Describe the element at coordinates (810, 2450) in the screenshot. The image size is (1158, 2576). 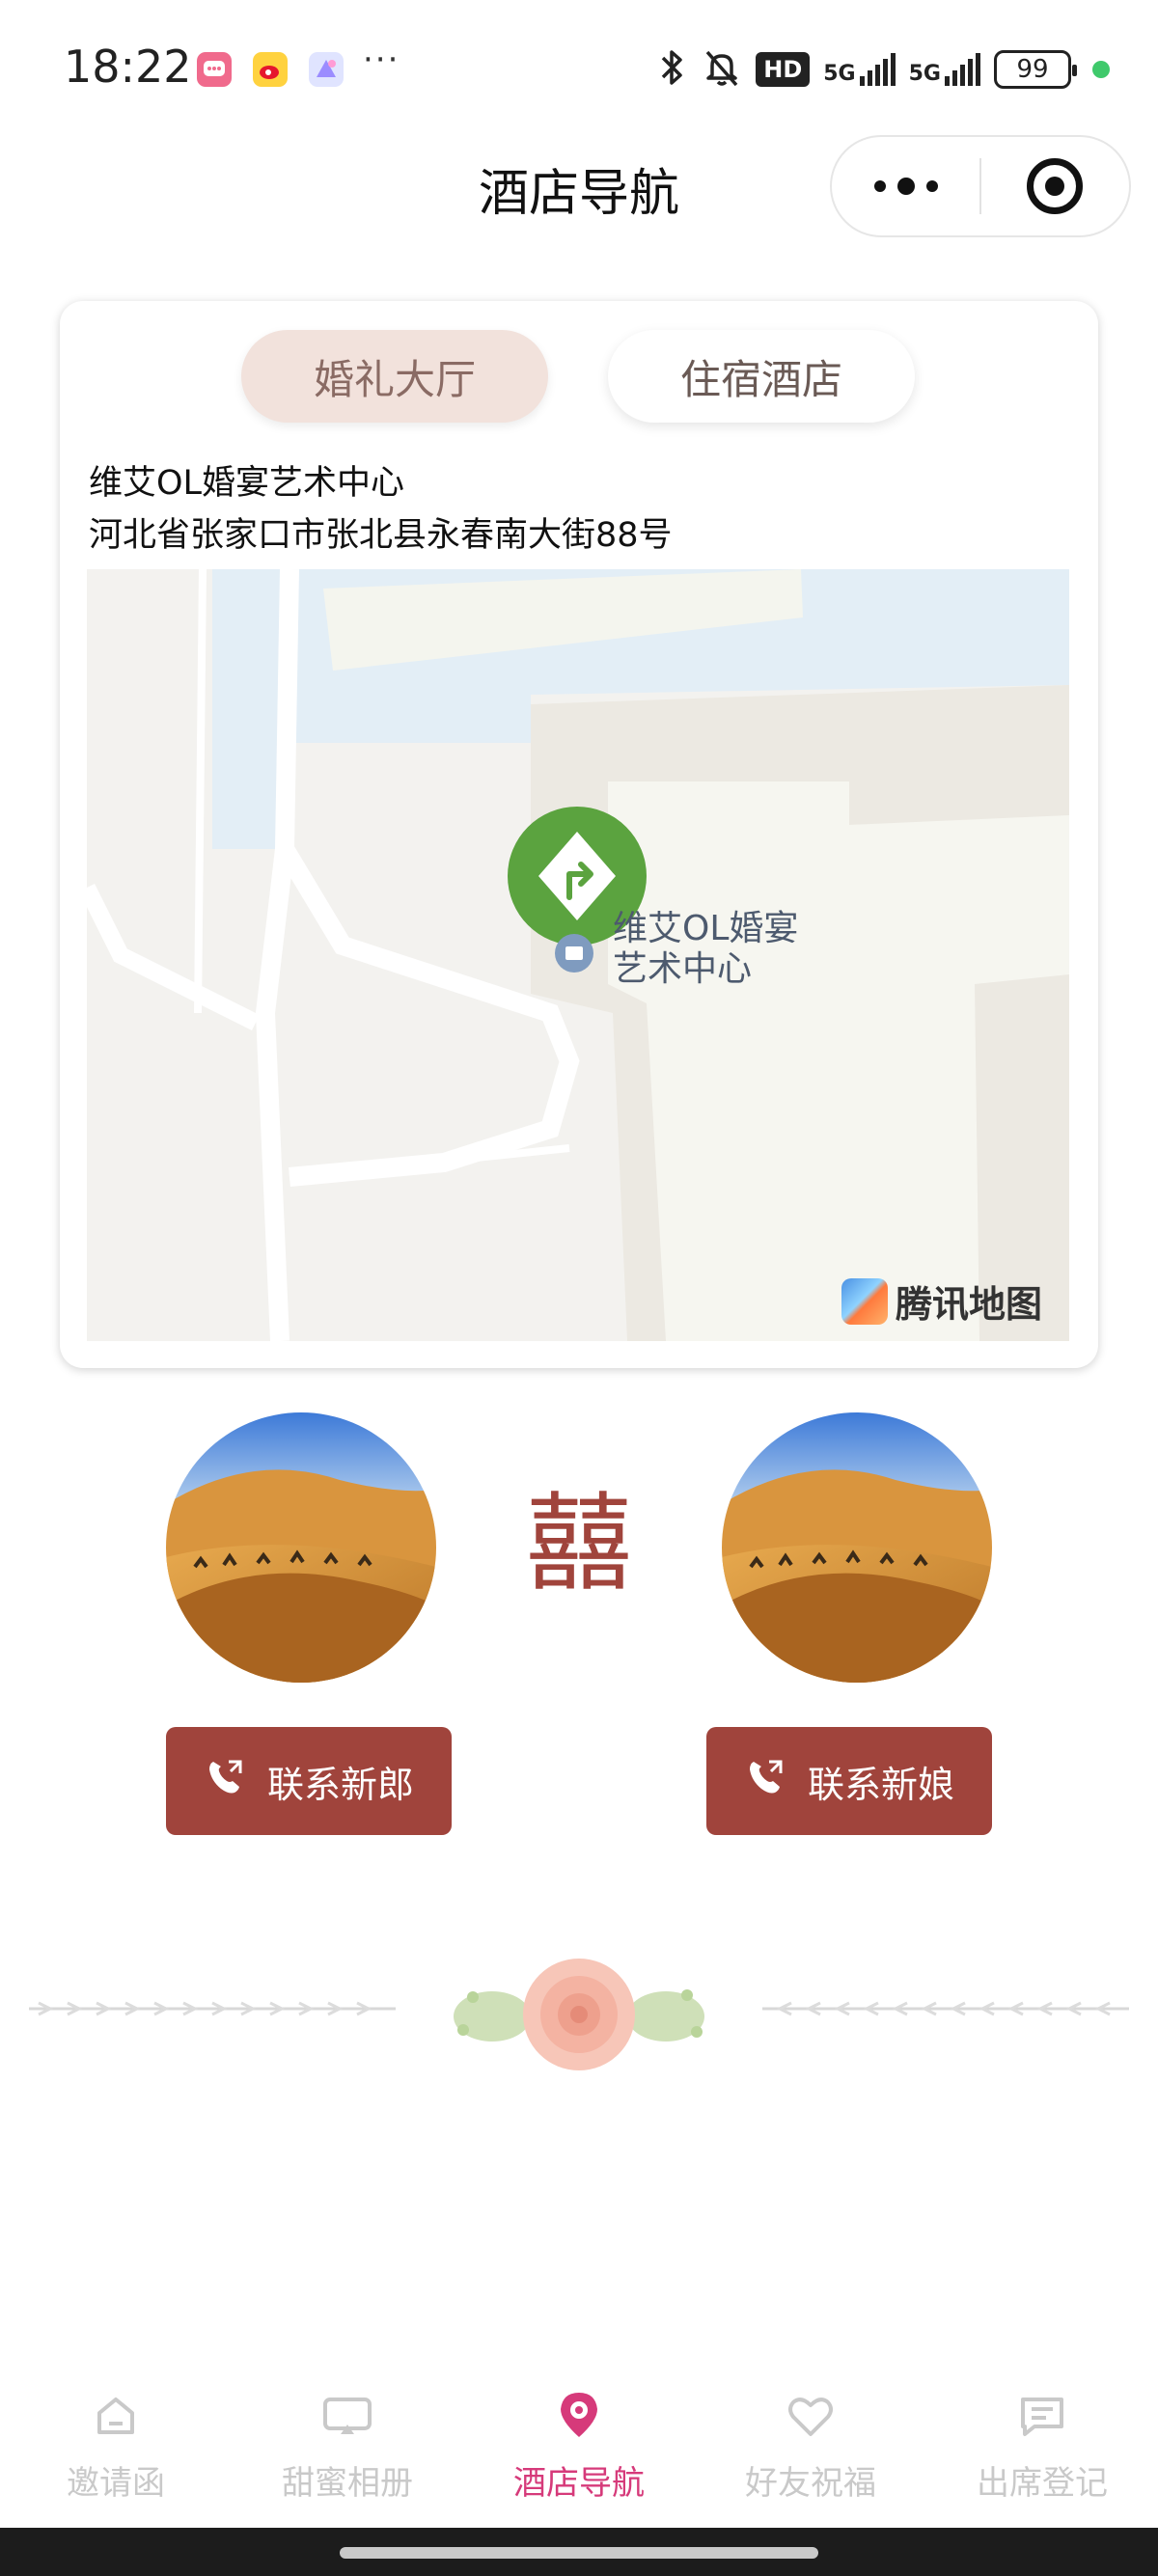
I see `tab-friend-wishes: 好友祝福` at that location.